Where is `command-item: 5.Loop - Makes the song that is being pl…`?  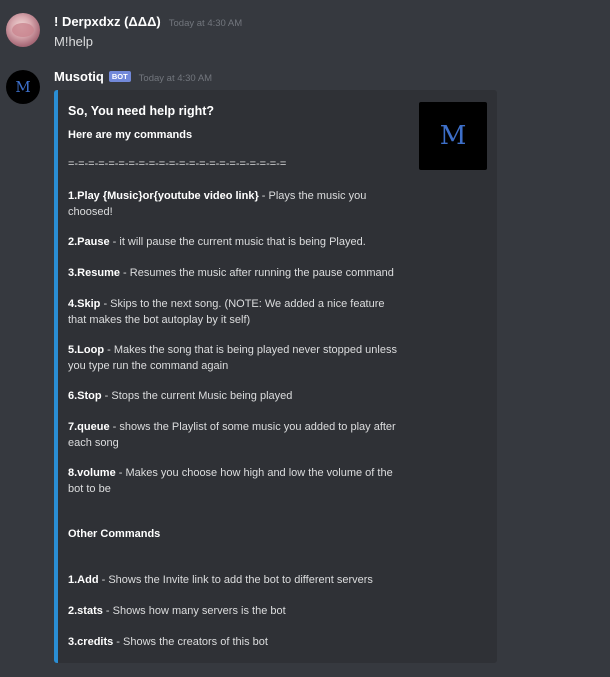
command-item: 5.Loop - Makes the song that is being pl… is located at coordinates (235, 358).